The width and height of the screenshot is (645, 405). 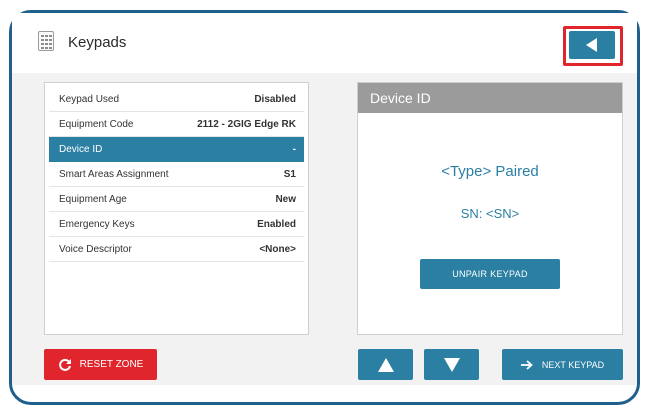 I want to click on row-value: -, so click(x=294, y=149).